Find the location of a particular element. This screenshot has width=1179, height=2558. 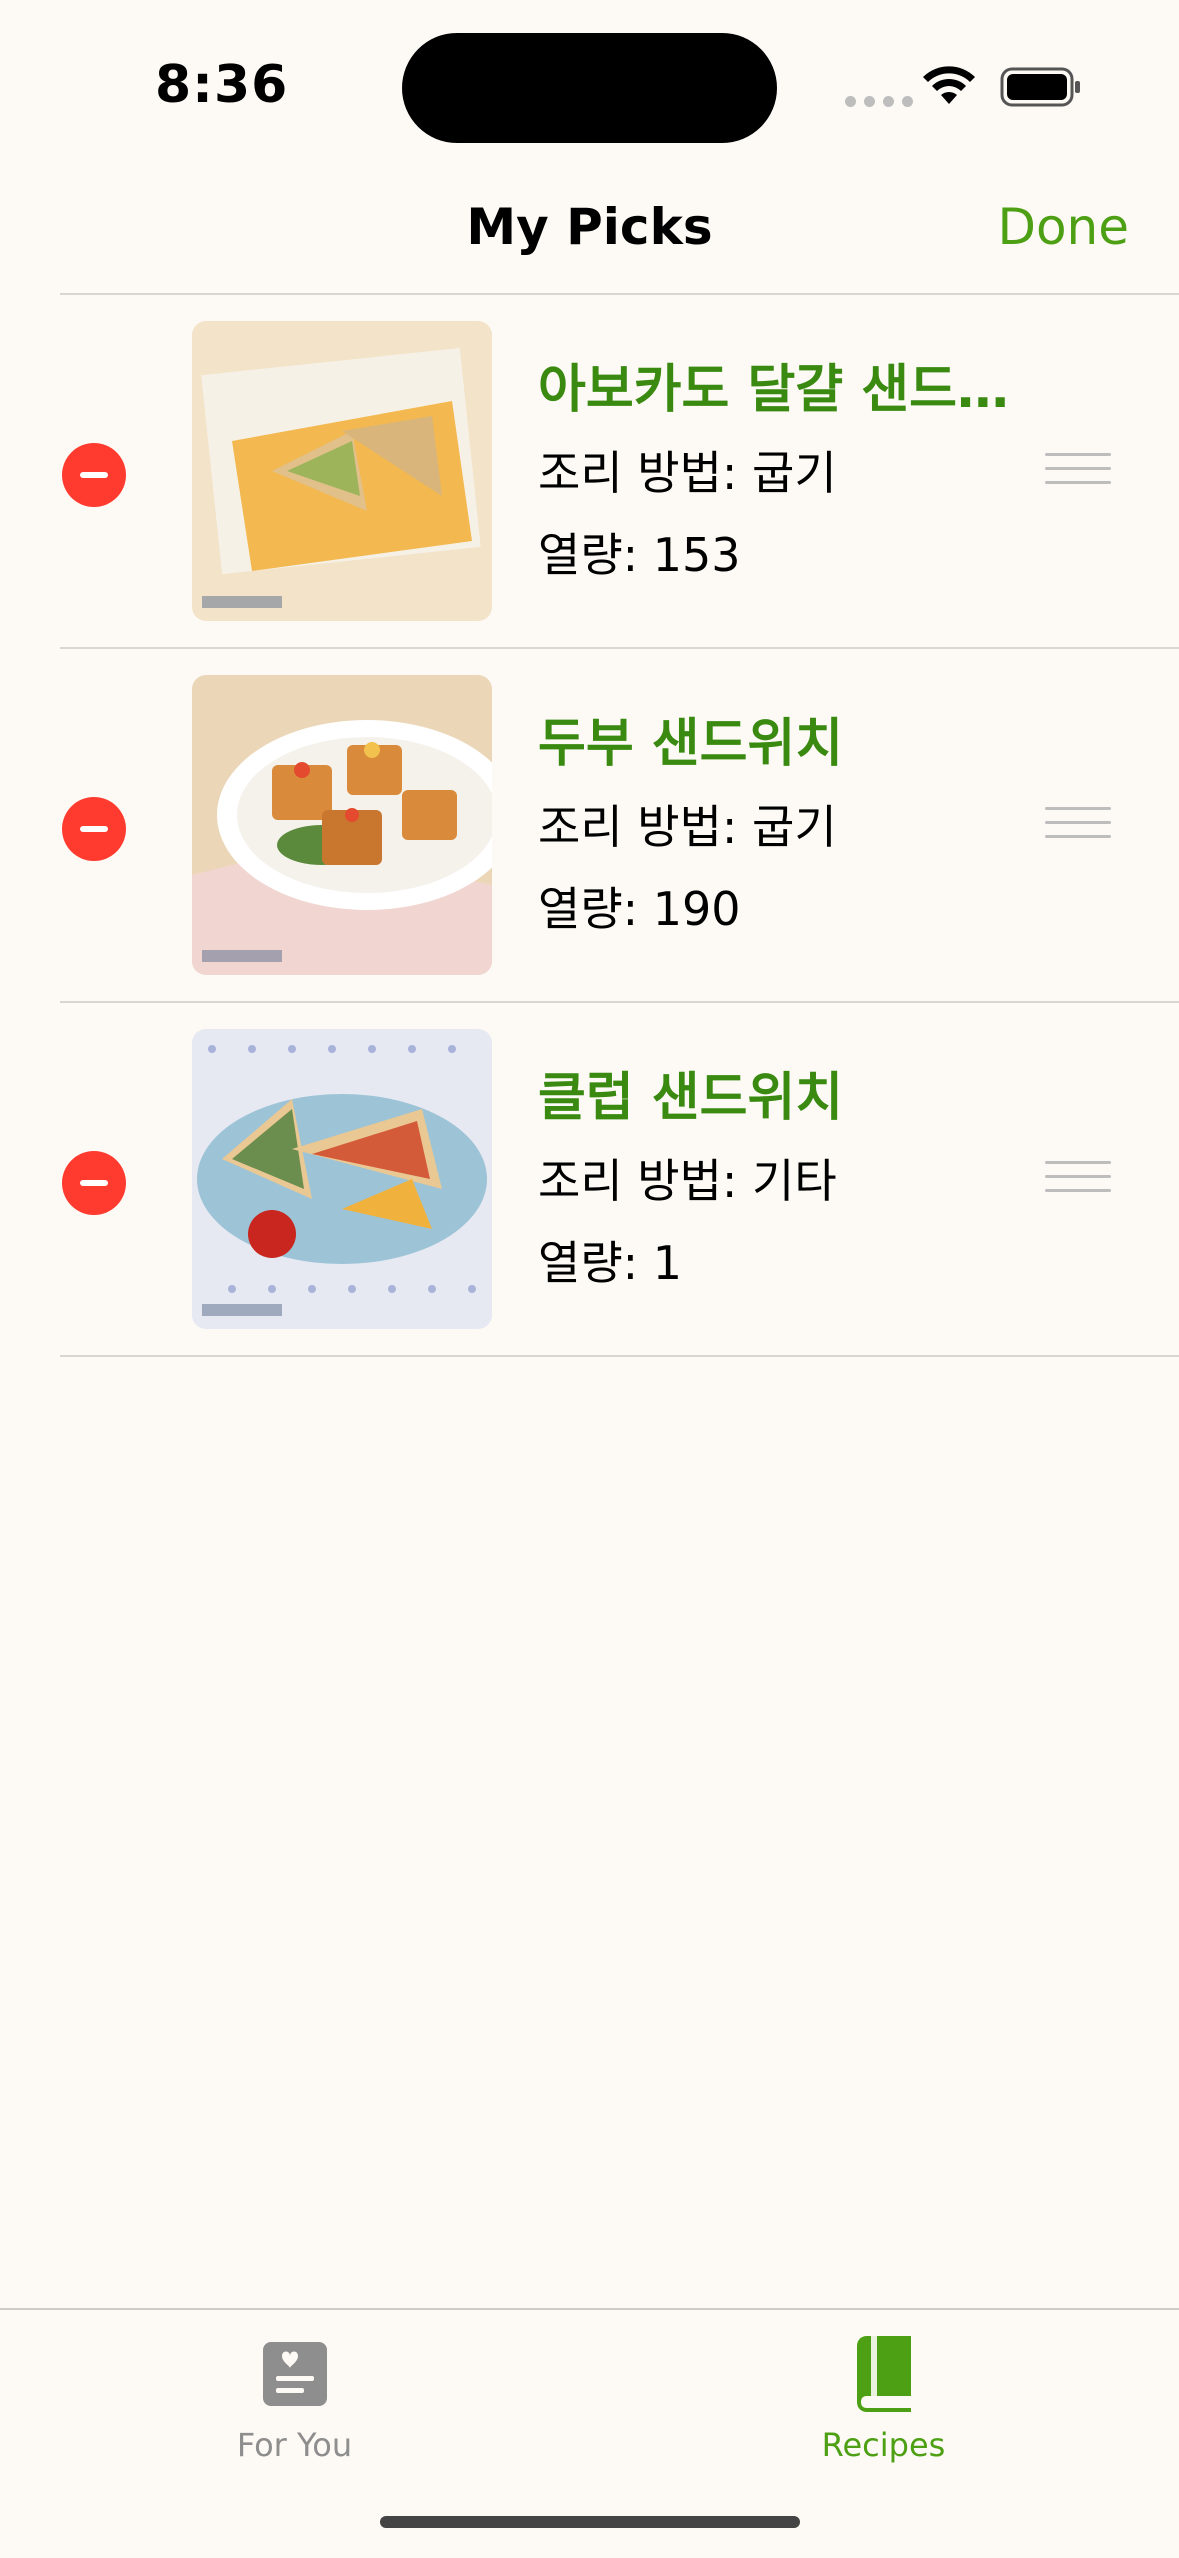

done-button: Done is located at coordinates (1063, 227).